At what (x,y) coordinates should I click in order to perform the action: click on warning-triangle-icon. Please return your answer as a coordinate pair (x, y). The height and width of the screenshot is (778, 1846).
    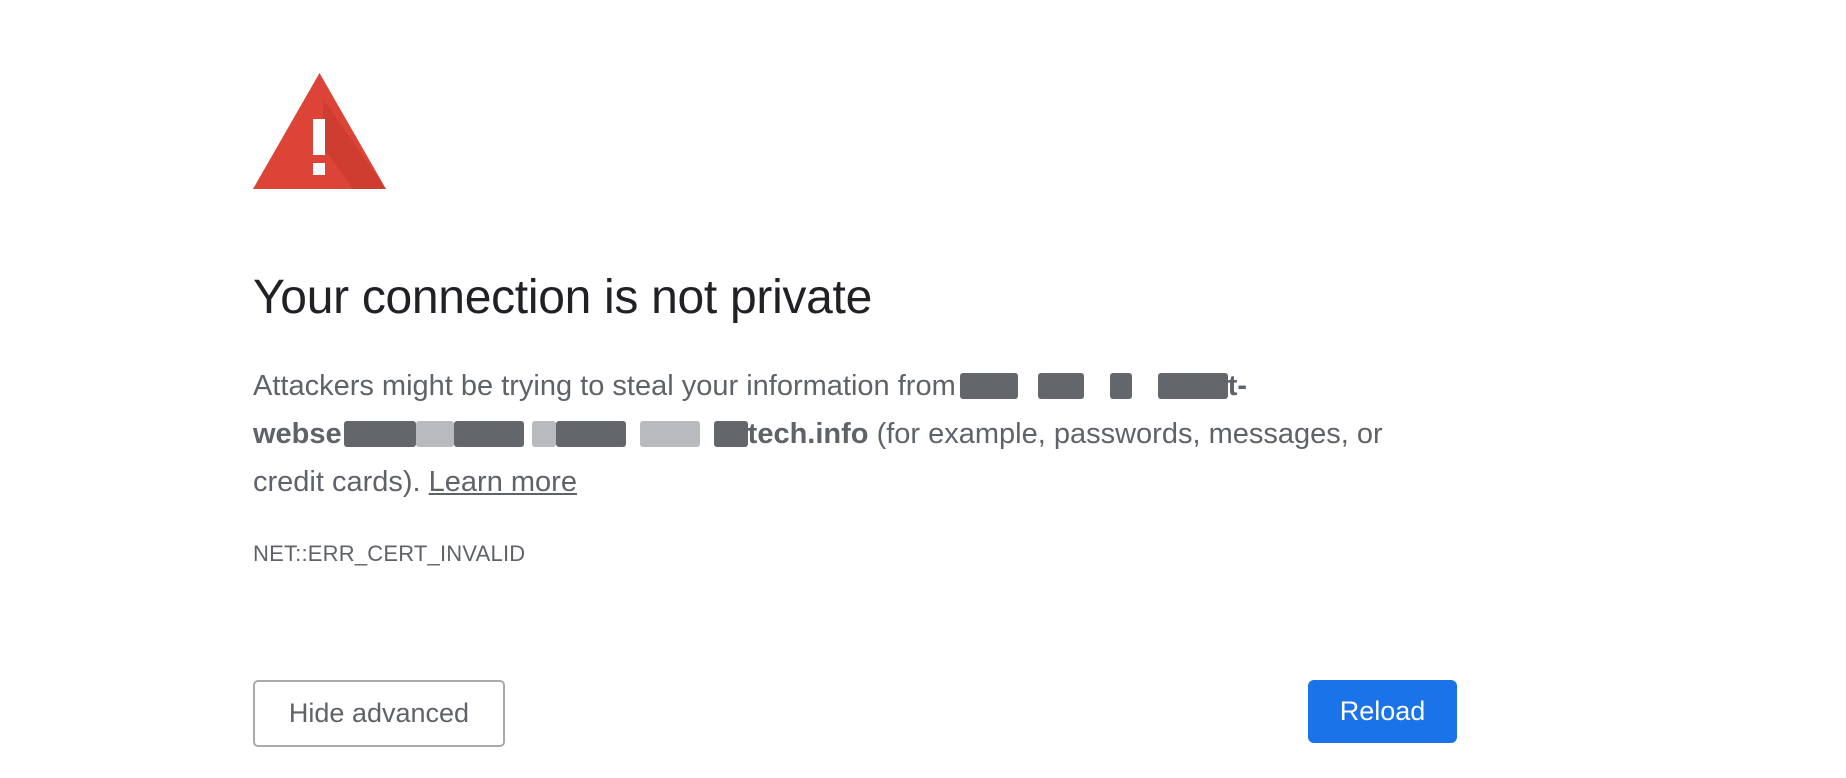
    Looking at the image, I should click on (319, 131).